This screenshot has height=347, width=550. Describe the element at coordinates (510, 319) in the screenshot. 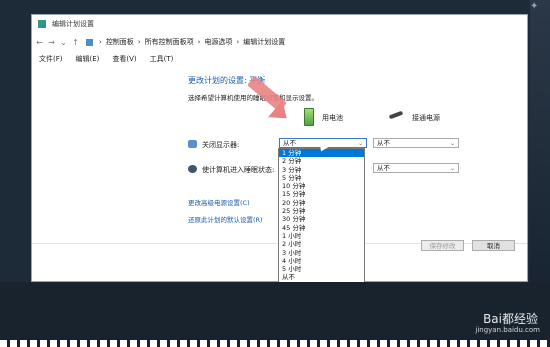

I see `watermark-logo: Bai都经验` at that location.